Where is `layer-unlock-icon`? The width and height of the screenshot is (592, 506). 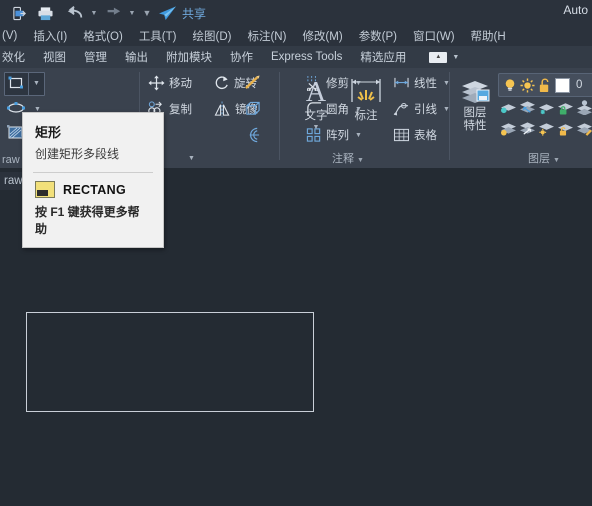
layer-unlock-icon is located at coordinates (565, 128).